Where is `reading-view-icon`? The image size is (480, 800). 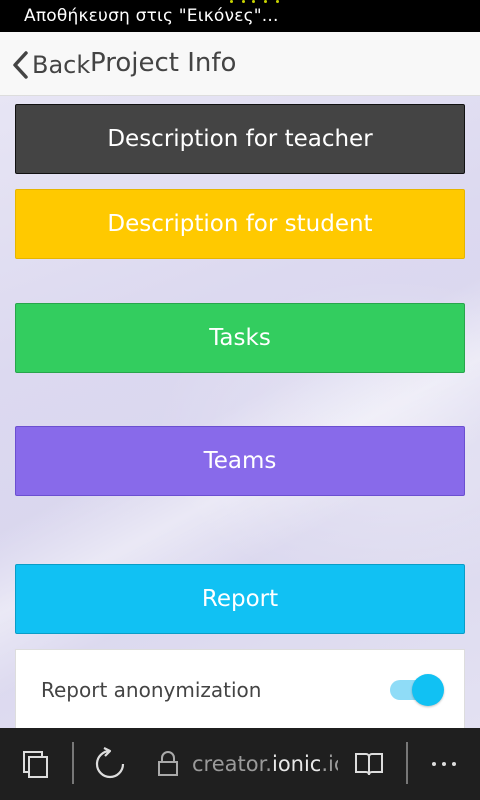 reading-view-icon is located at coordinates (369, 764).